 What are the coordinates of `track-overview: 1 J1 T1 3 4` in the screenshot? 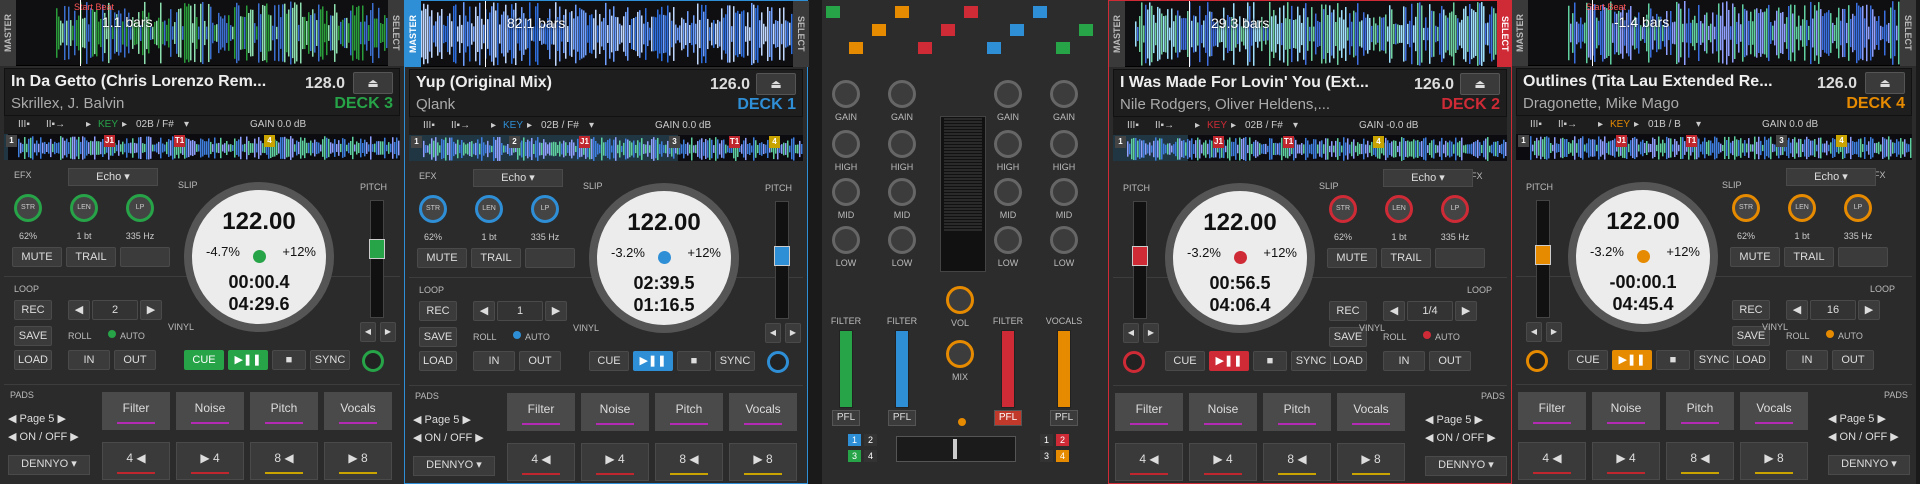 It's located at (1714, 147).